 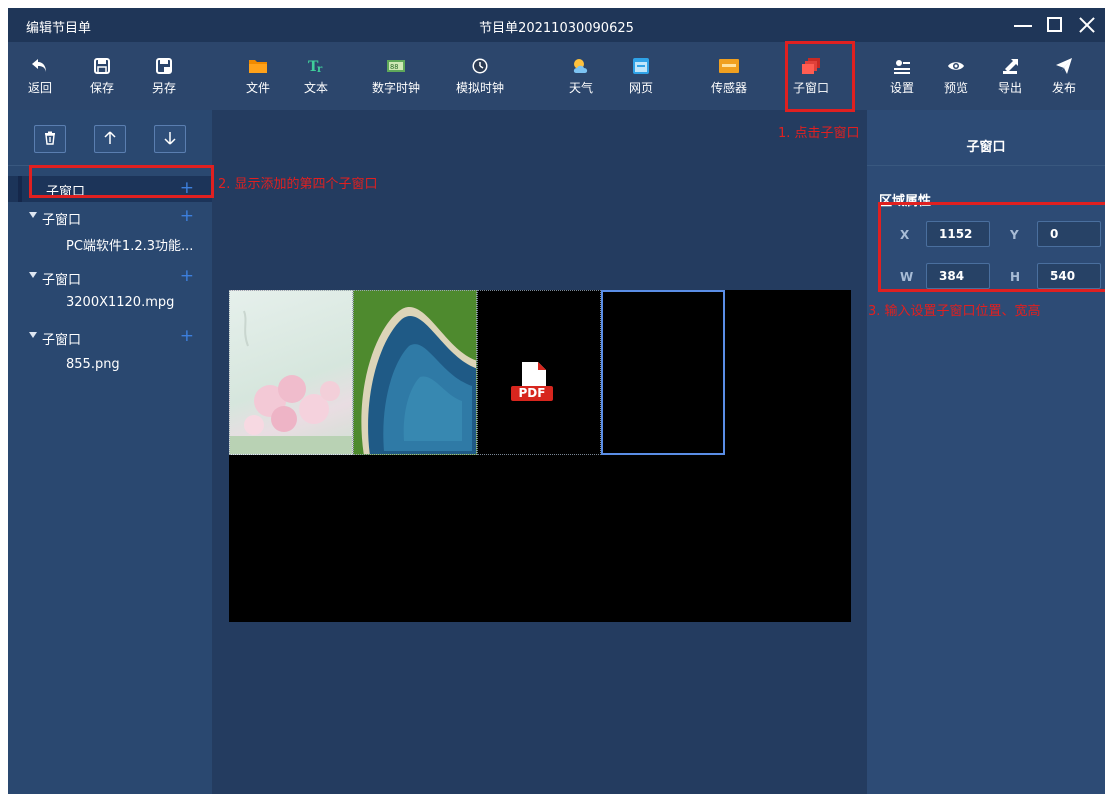 I want to click on arrow-up-icon, so click(x=110, y=139).